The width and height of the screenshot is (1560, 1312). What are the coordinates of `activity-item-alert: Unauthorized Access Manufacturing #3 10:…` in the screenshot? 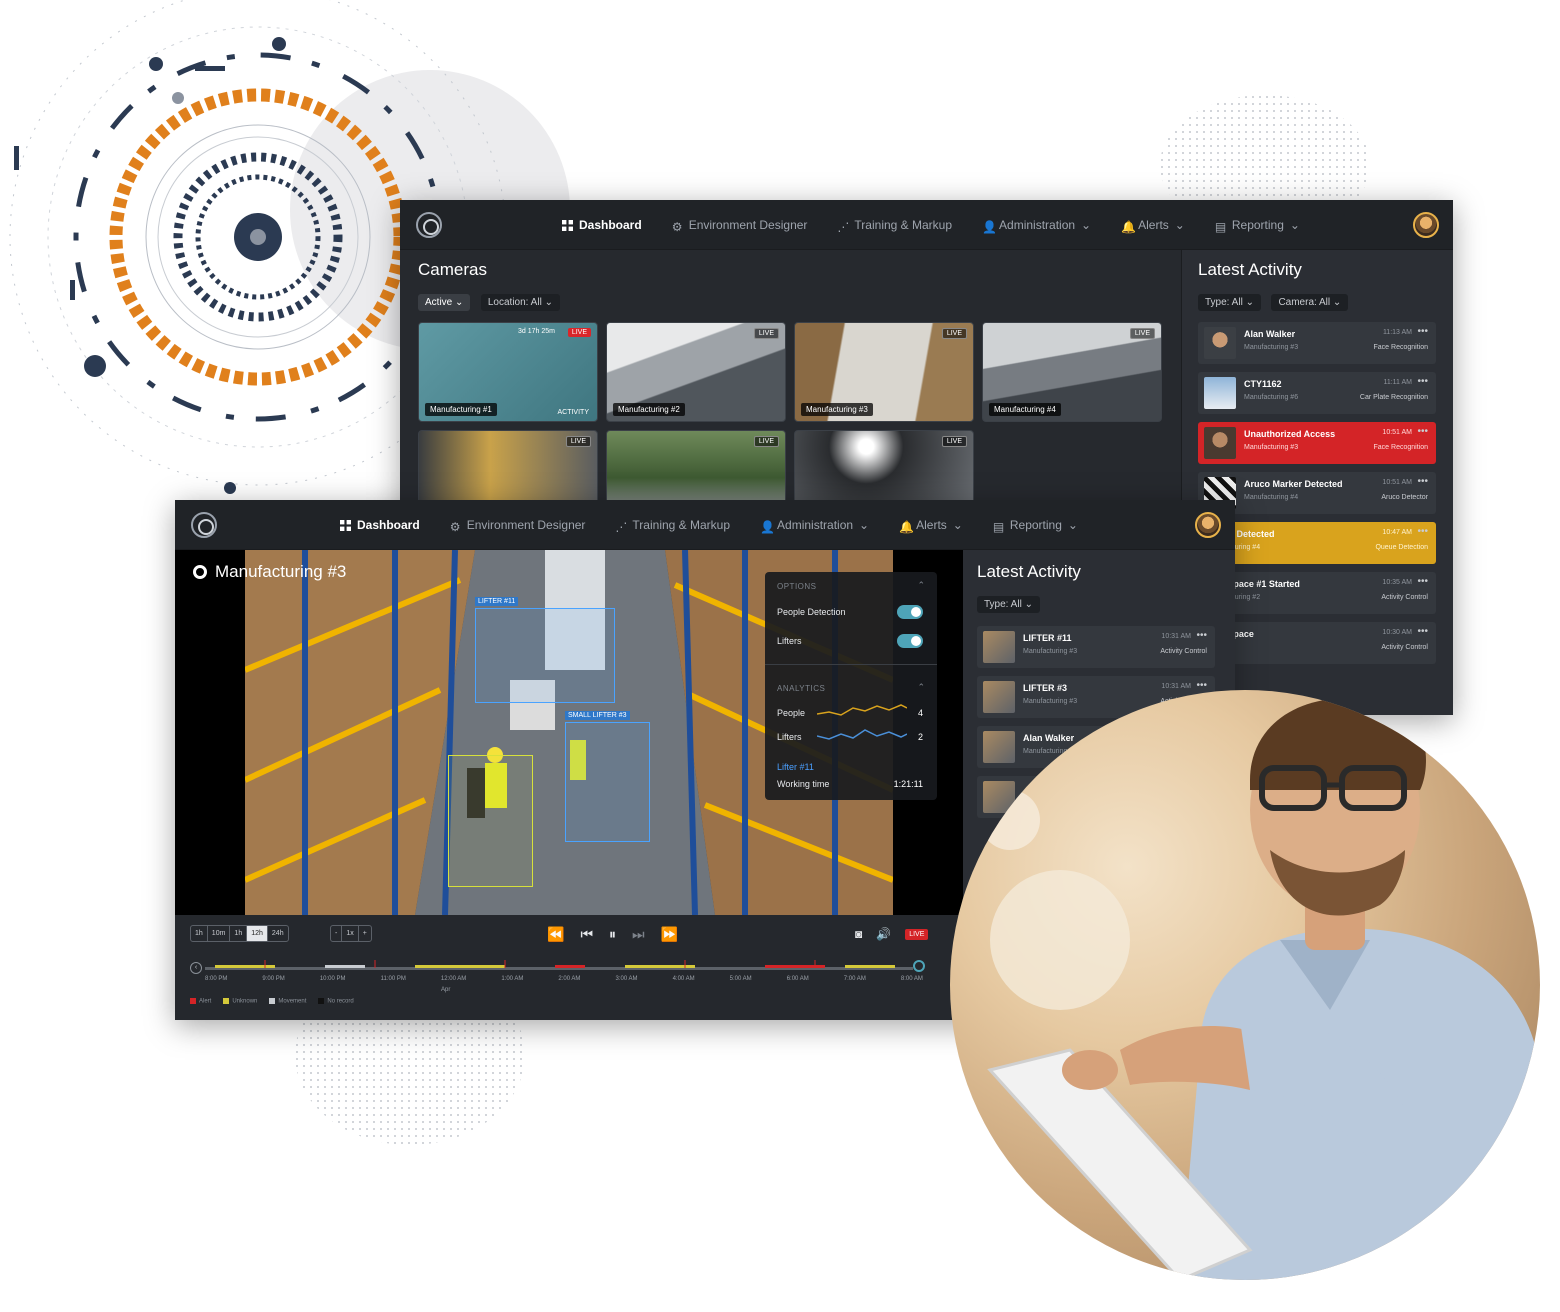 It's located at (1317, 443).